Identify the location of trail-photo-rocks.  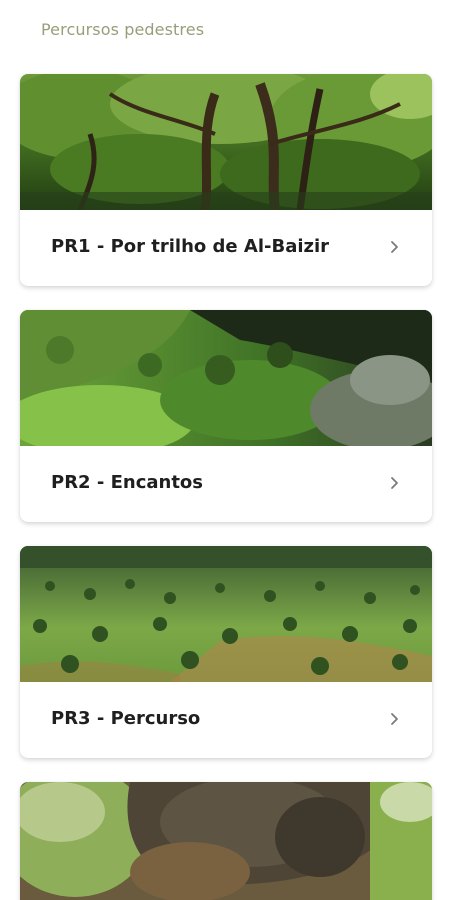
(226, 841).